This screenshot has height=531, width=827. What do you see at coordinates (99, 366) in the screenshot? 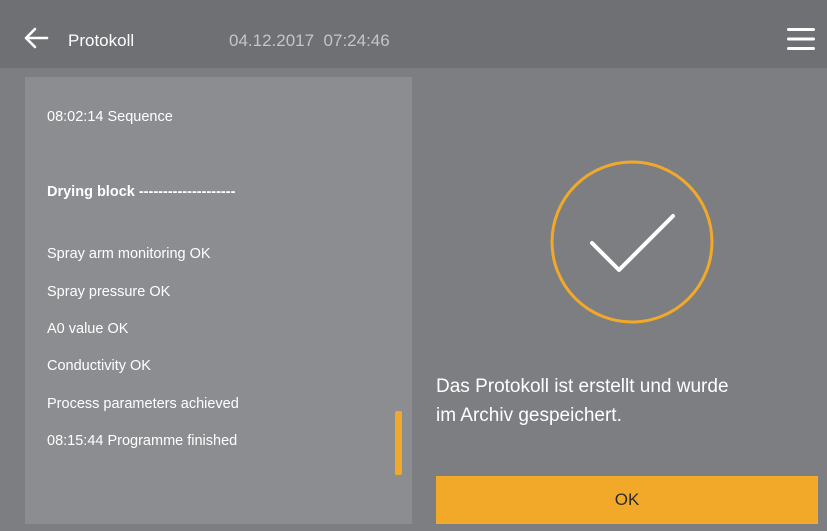
I see `log-line: Conductivity OK` at bounding box center [99, 366].